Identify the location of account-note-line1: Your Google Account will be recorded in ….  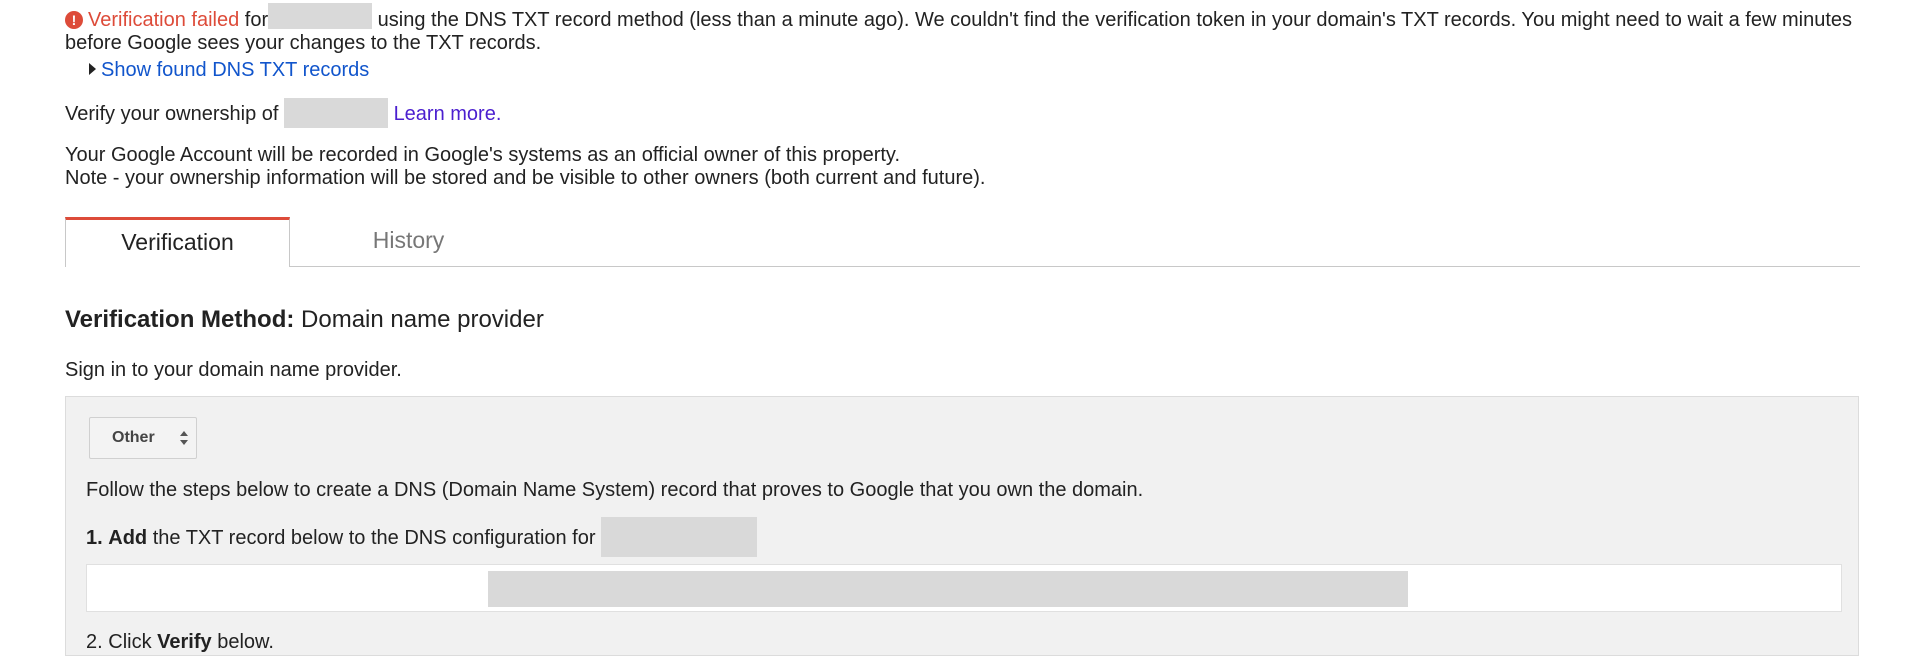
(482, 155).